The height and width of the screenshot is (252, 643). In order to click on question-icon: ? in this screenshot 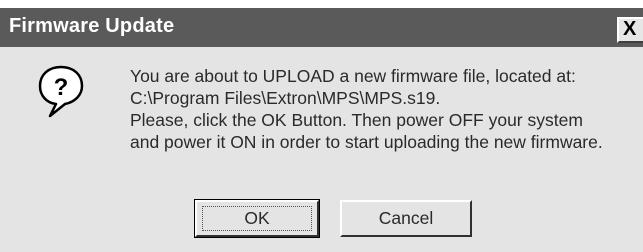, I will do `click(61, 91)`.